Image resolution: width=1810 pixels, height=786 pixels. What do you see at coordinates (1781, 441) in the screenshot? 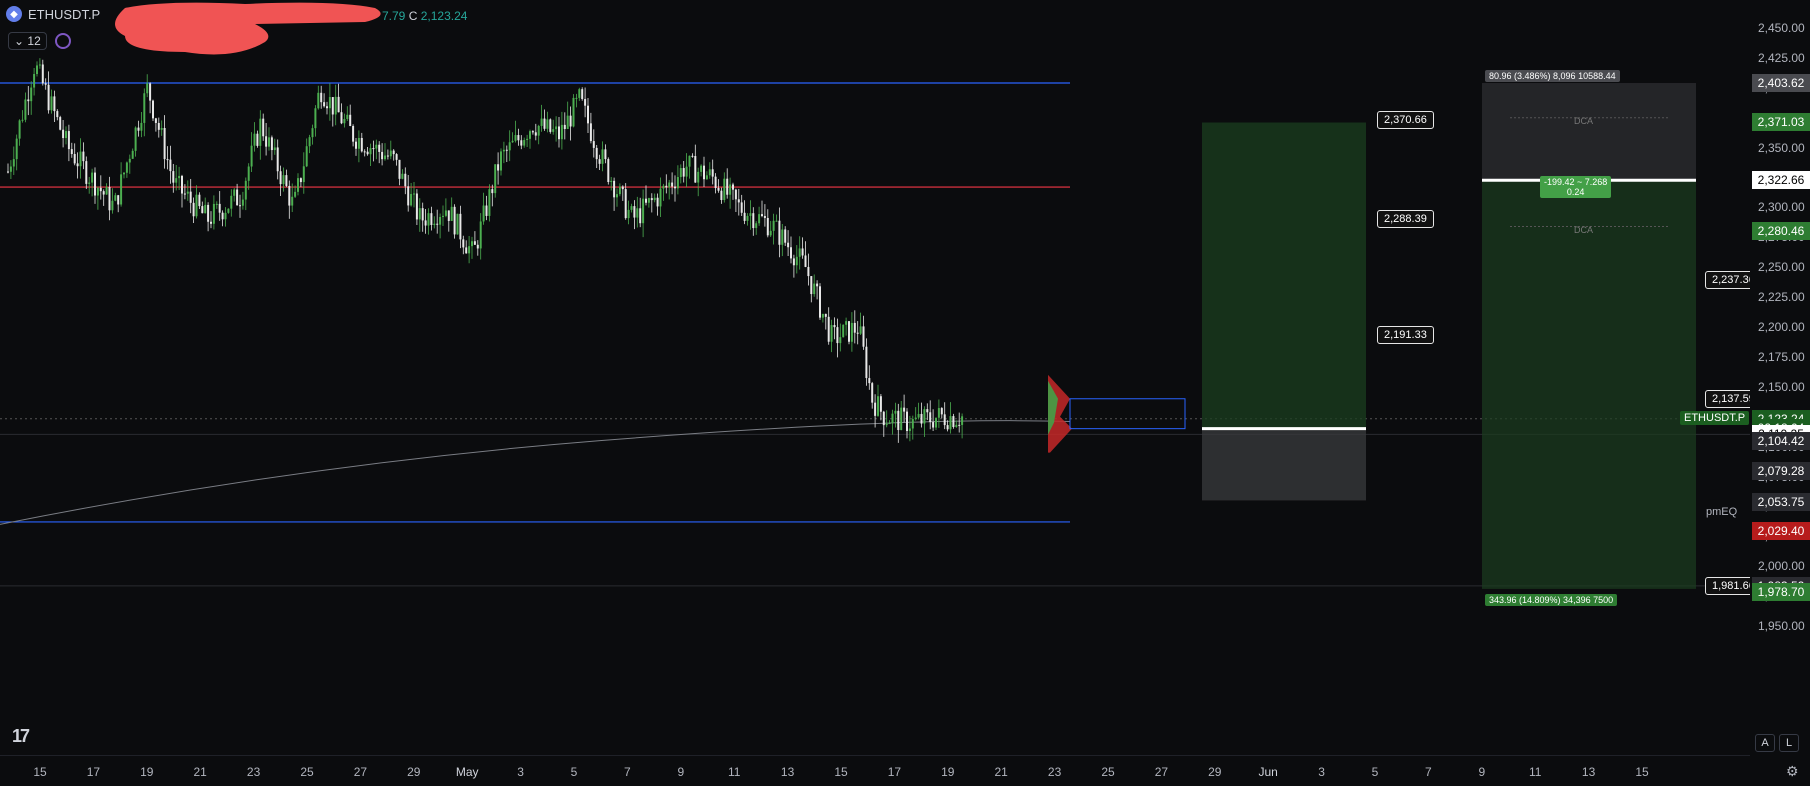
I see `price-tag: 2,104.42` at bounding box center [1781, 441].